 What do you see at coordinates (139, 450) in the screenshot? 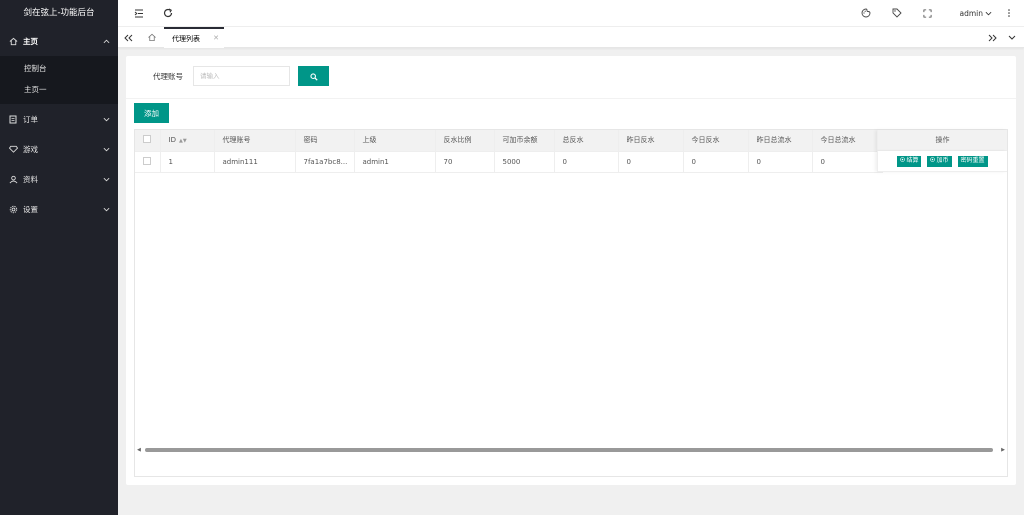
I see `scroll-left-arrow-icon: ◀` at bounding box center [139, 450].